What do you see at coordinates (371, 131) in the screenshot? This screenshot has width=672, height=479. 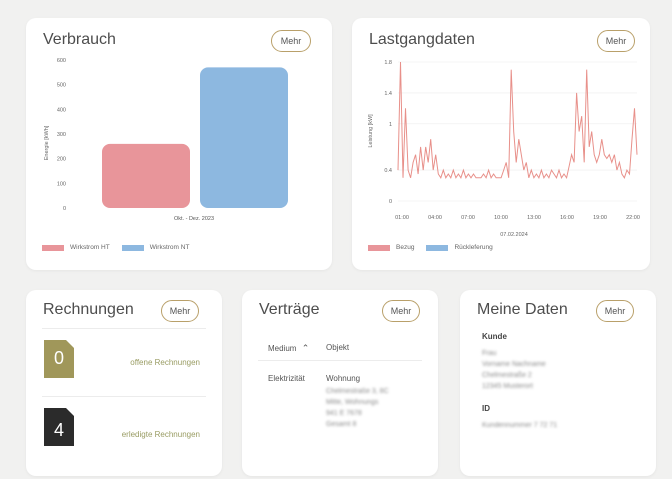 I see `lastgang-ylabel: Leistung [kW]` at bounding box center [371, 131].